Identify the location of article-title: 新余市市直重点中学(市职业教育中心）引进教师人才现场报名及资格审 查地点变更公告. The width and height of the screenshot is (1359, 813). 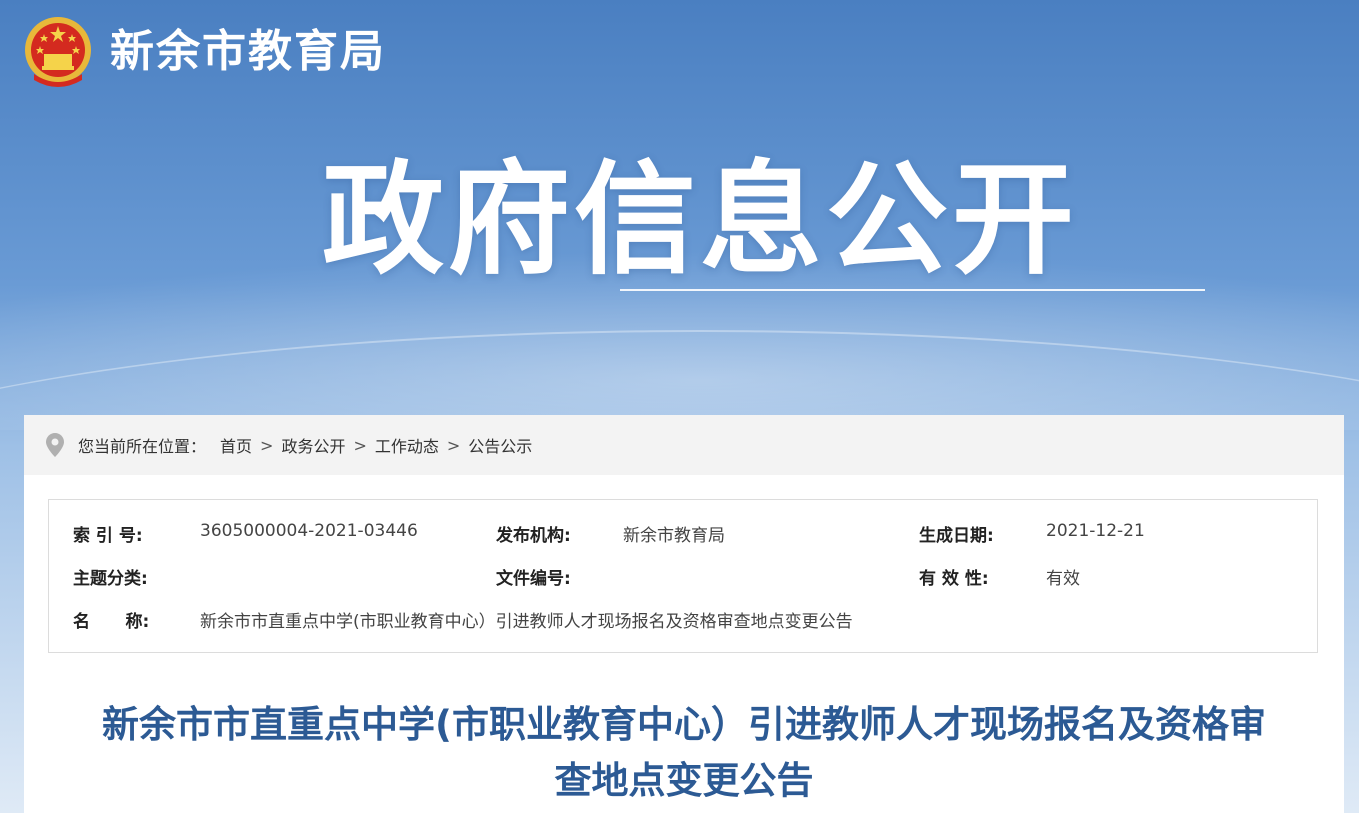
(684, 753).